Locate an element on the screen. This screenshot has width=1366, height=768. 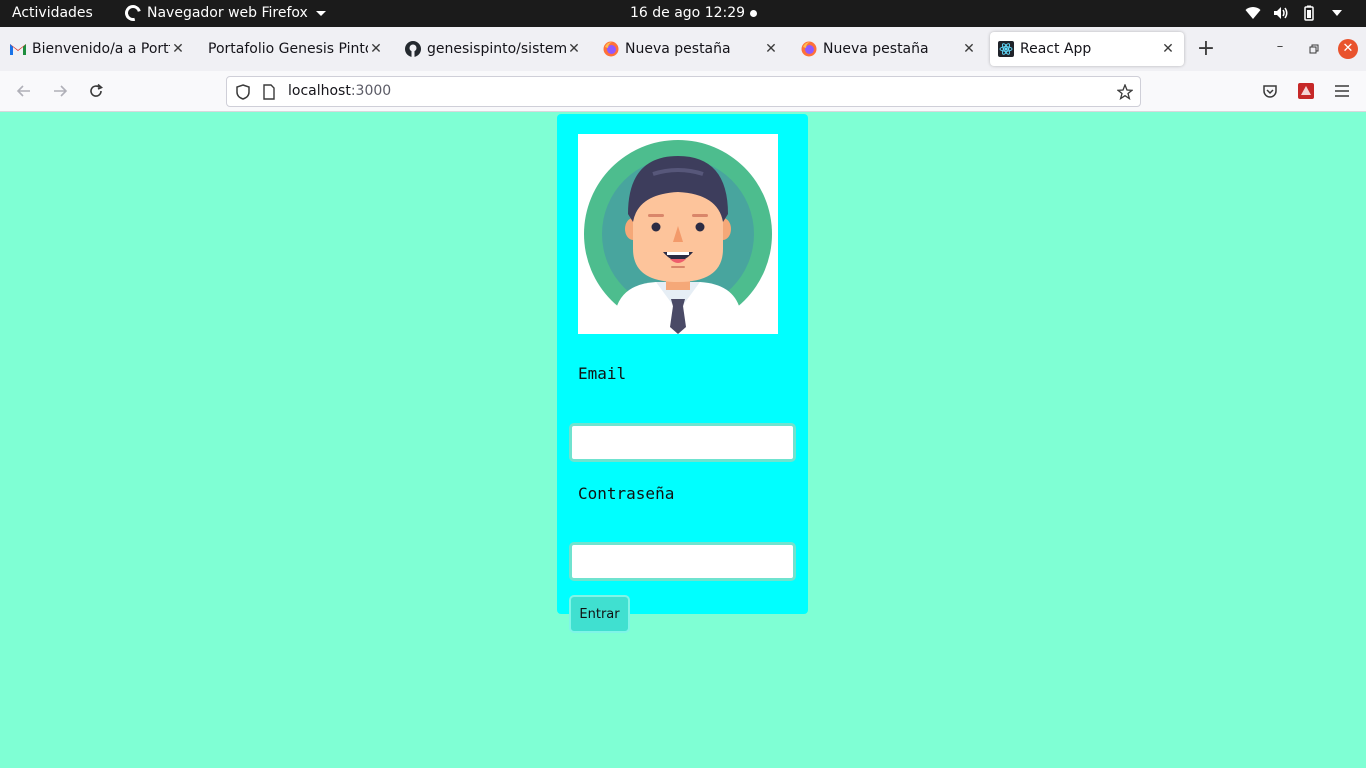
tab-nueva-pestana-2: Nueva pestaña ✕ is located at coordinates (889, 49).